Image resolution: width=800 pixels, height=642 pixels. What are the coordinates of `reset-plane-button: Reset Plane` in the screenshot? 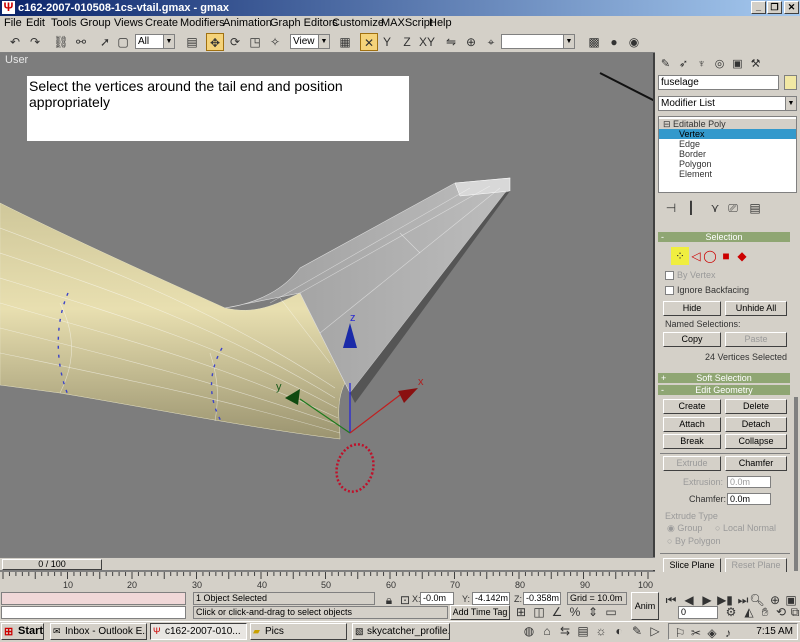 It's located at (756, 565).